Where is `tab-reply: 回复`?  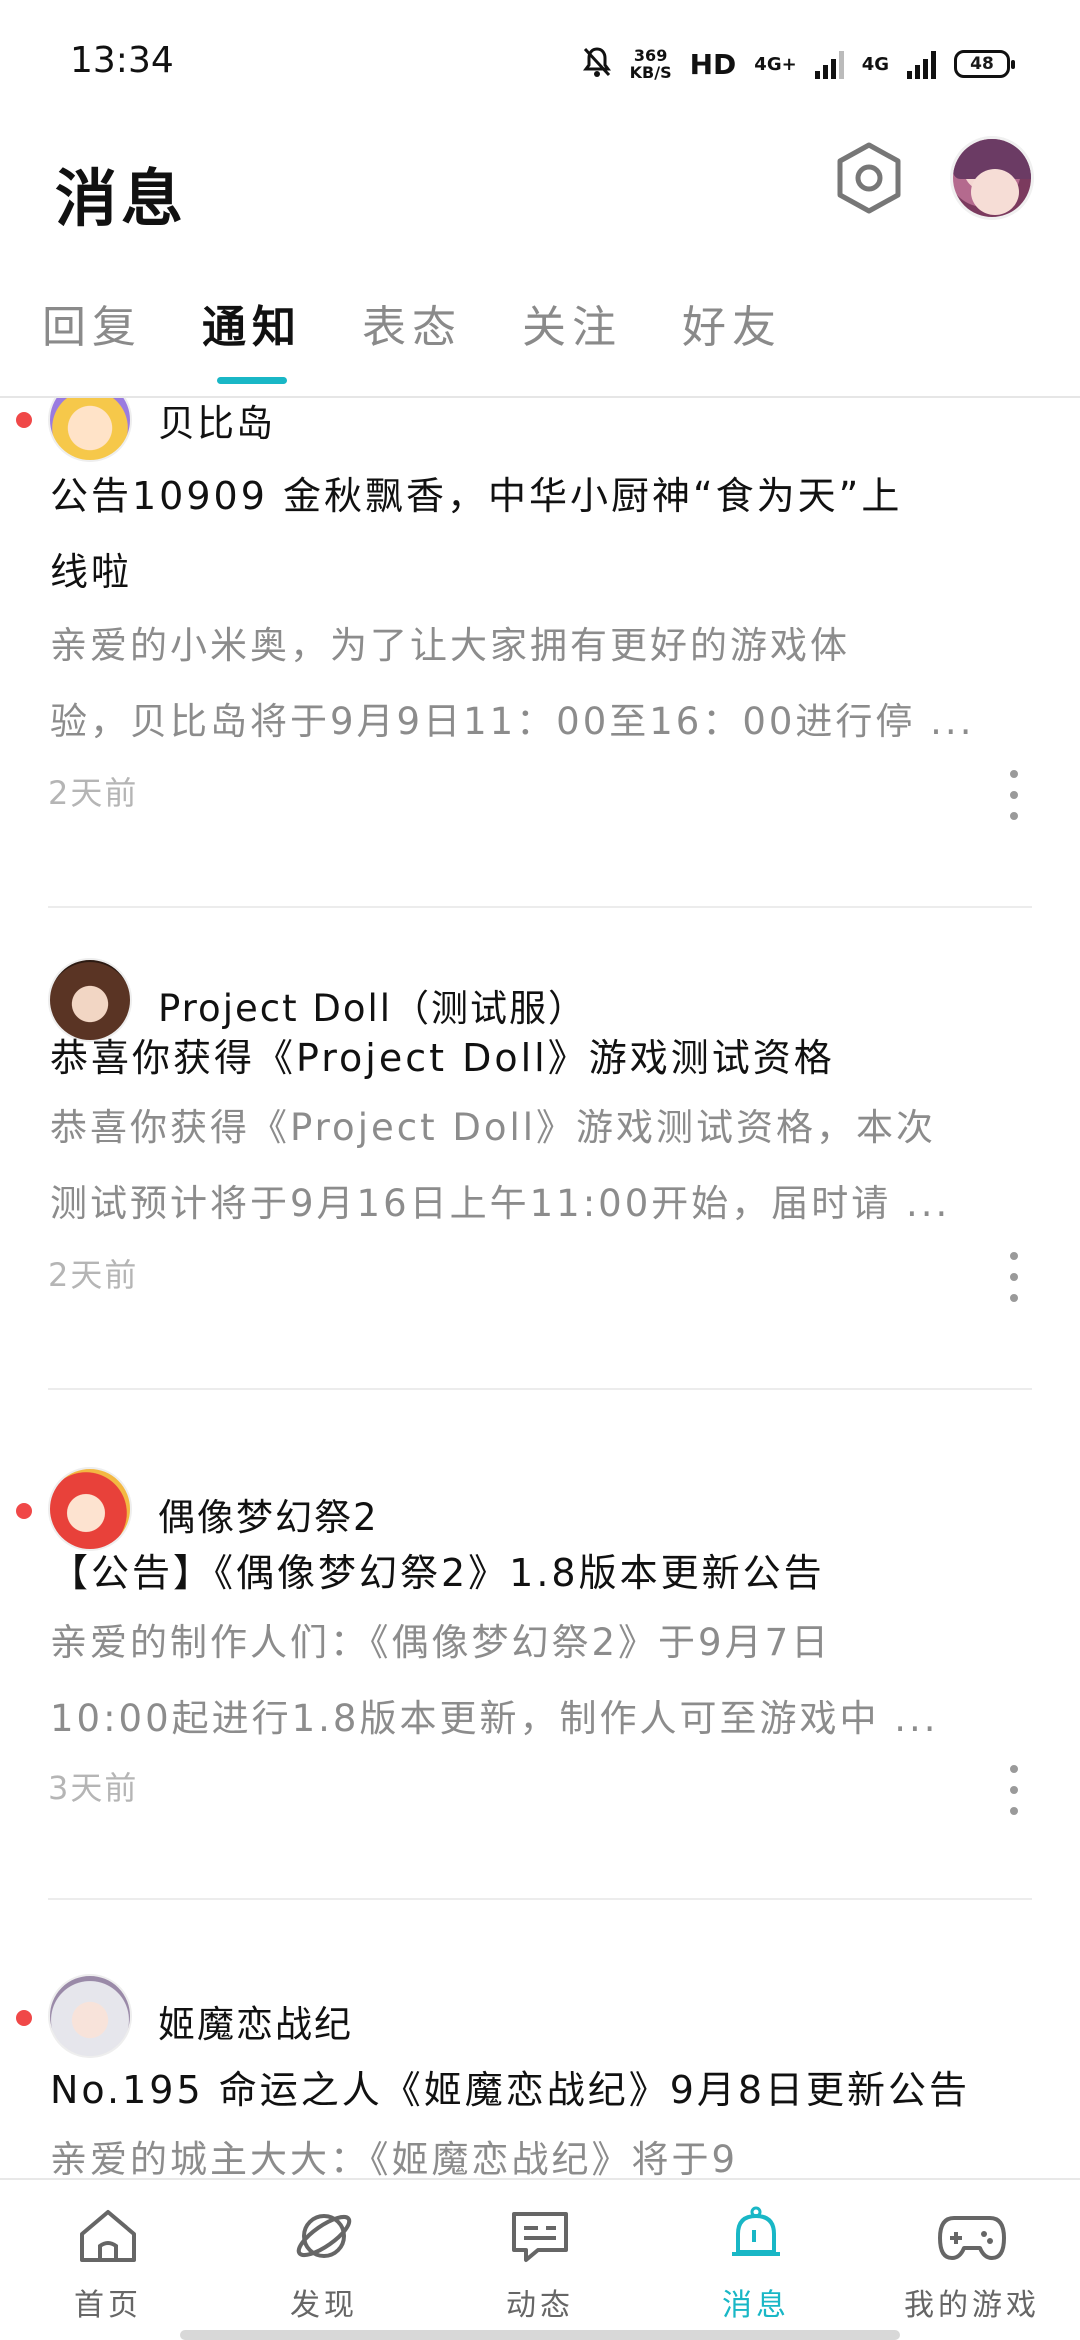
tab-reply: 回复 is located at coordinates (92, 340).